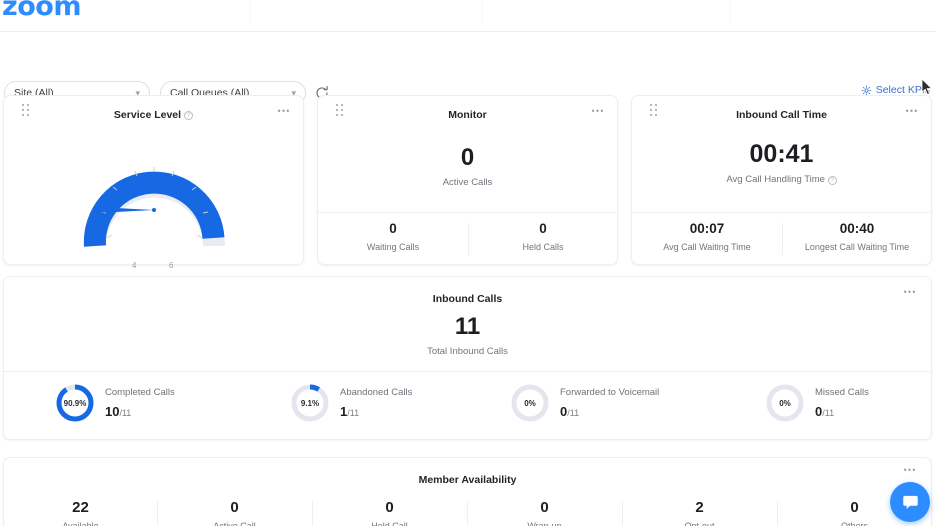 The width and height of the screenshot is (936, 526). I want to click on abandoned-calls-label: Abandoned Calls, so click(376, 392).